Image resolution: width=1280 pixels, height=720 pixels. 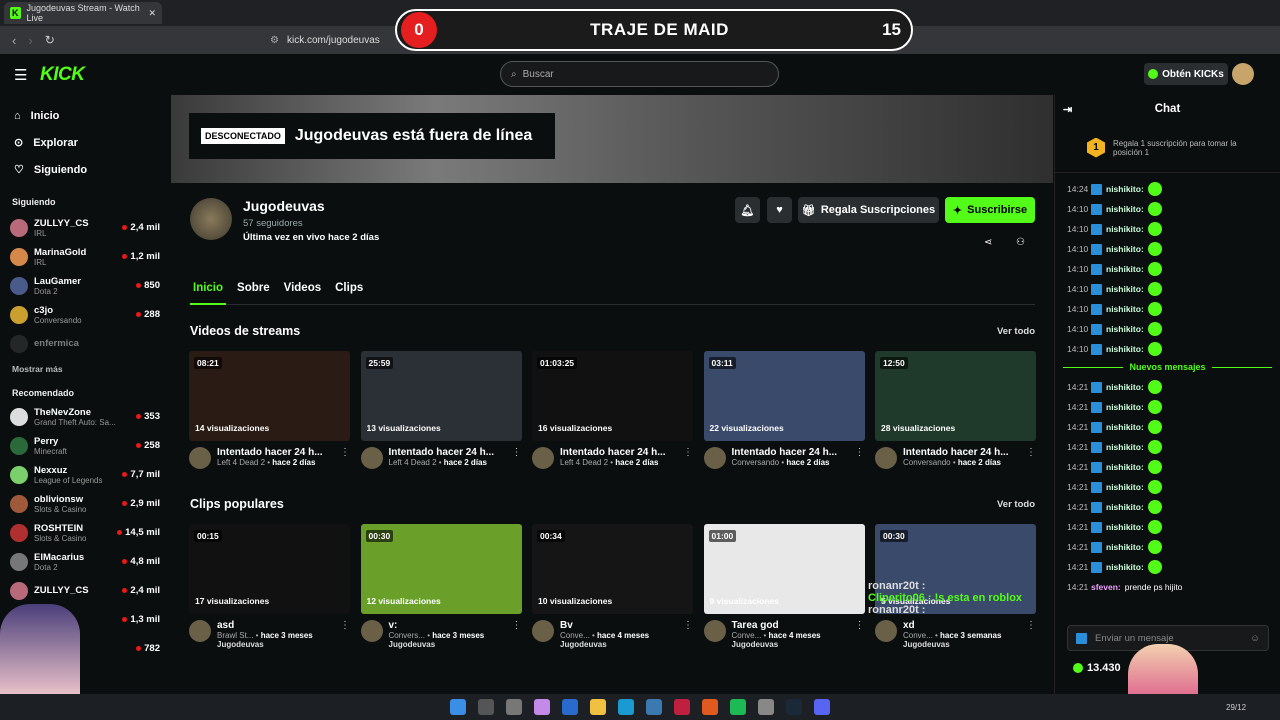 What do you see at coordinates (654, 707) in the screenshot?
I see `vs-icon` at bounding box center [654, 707].